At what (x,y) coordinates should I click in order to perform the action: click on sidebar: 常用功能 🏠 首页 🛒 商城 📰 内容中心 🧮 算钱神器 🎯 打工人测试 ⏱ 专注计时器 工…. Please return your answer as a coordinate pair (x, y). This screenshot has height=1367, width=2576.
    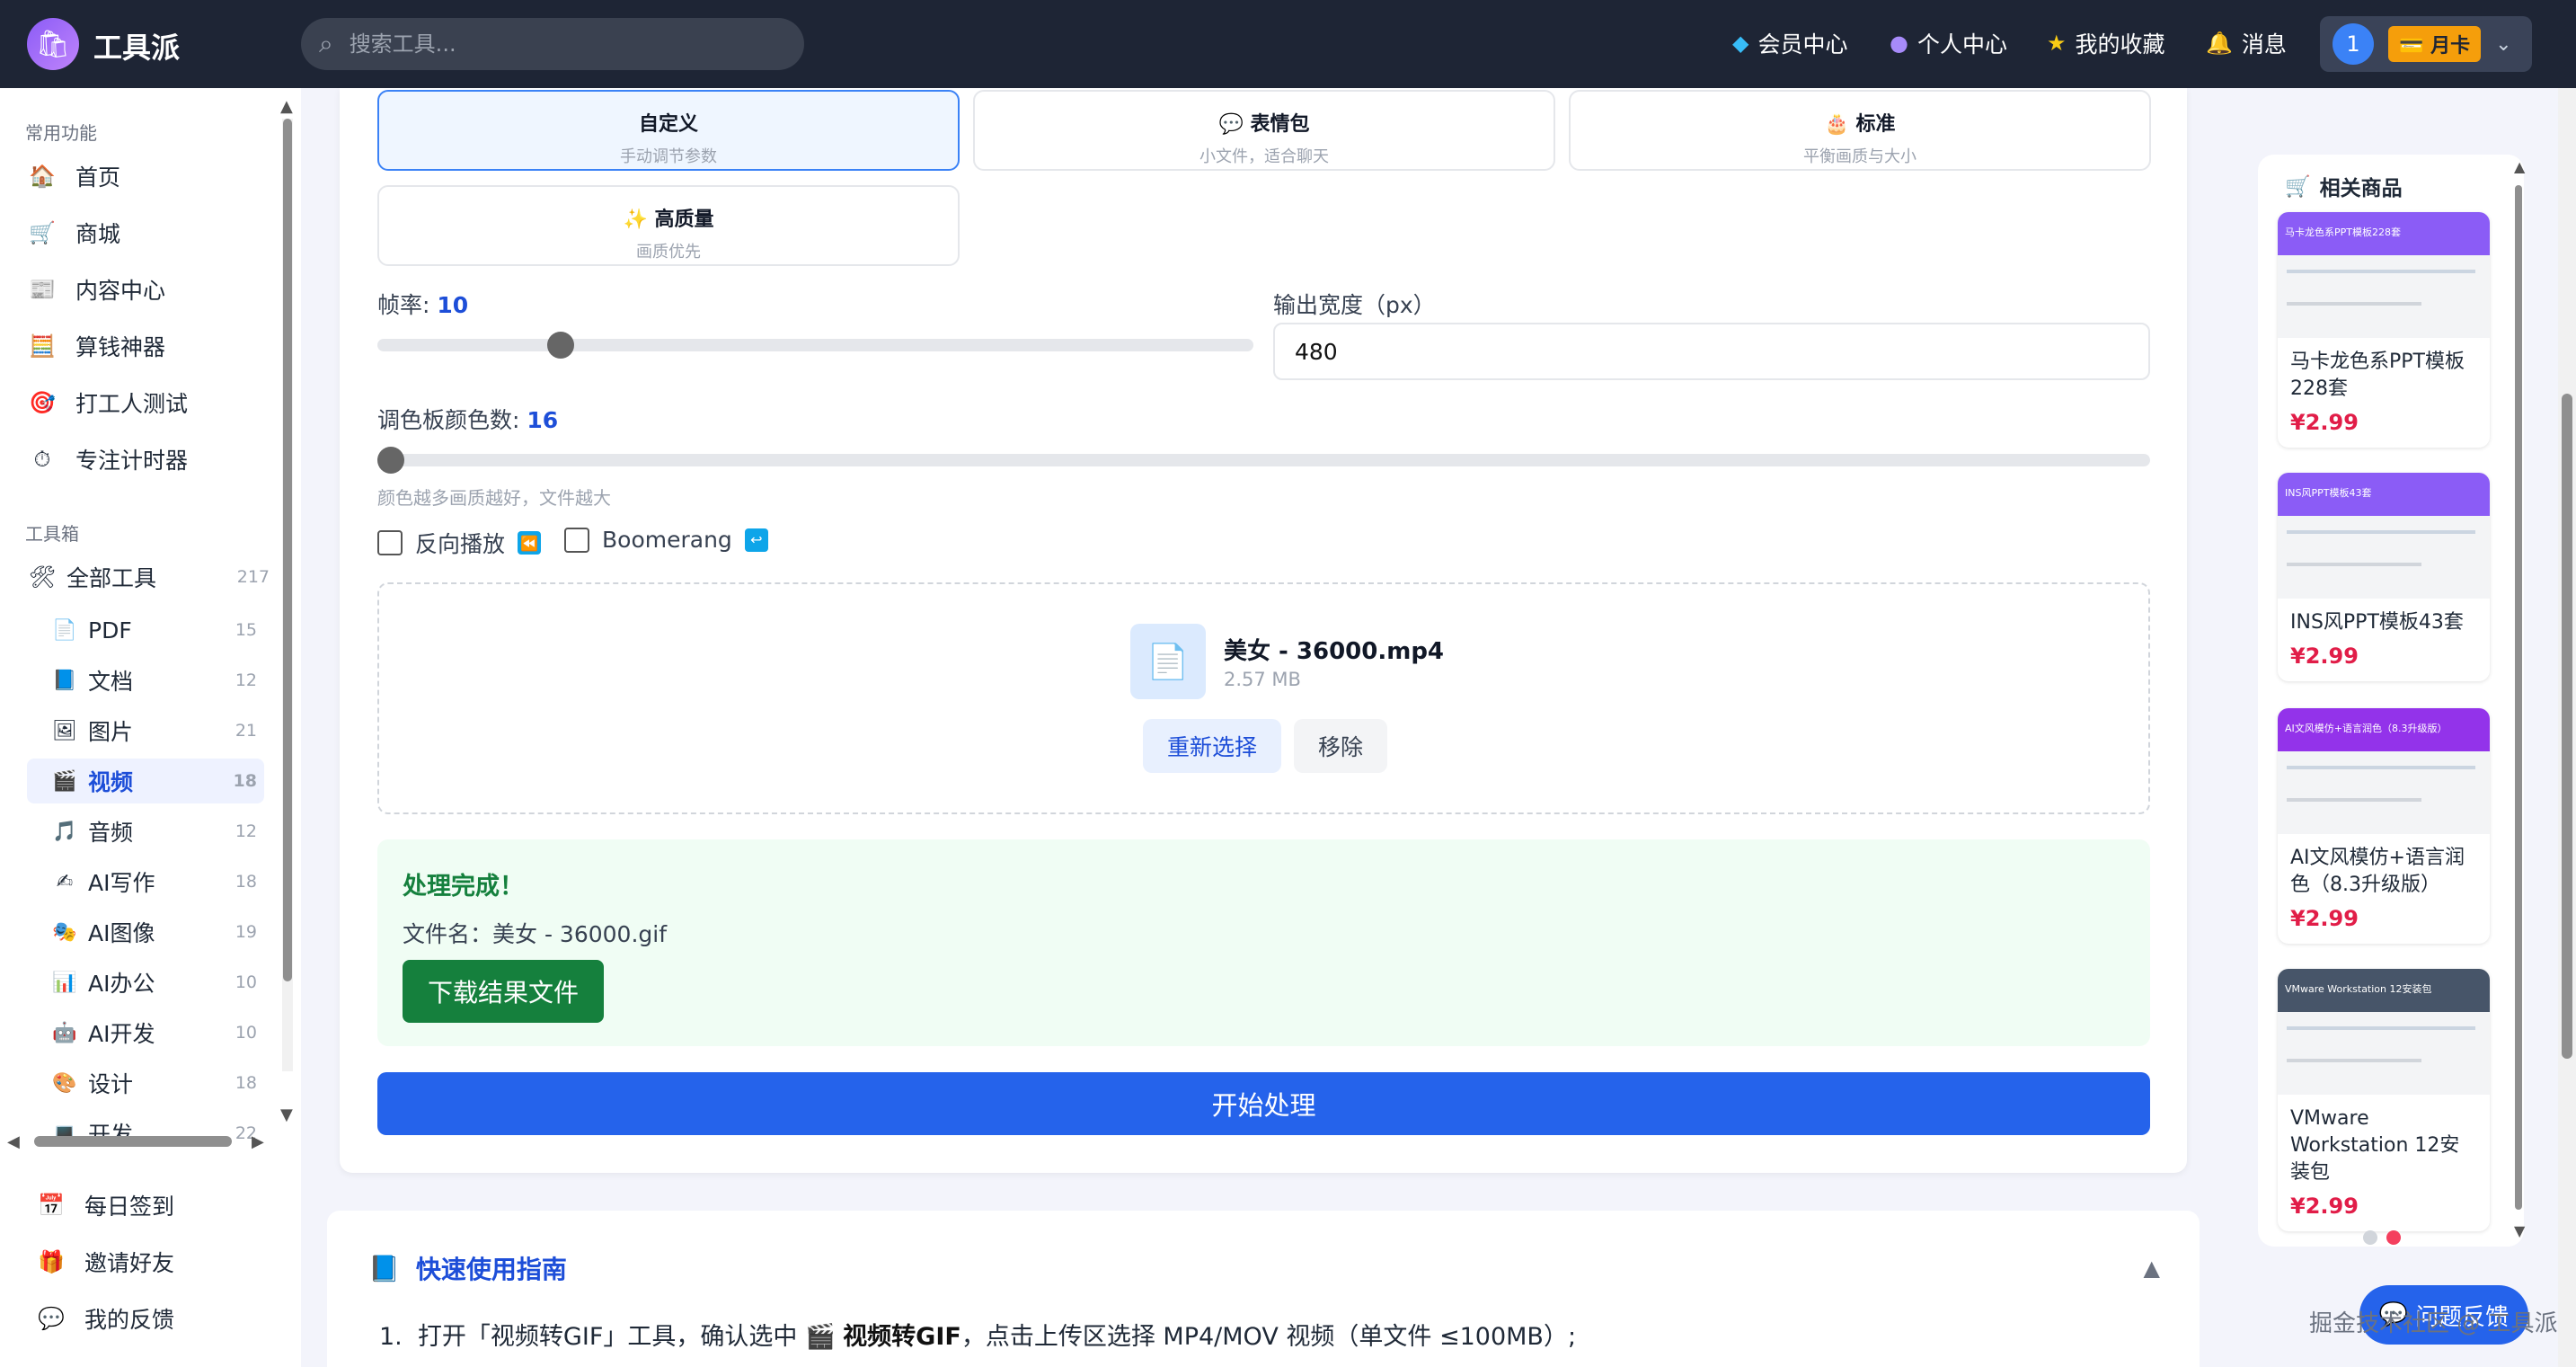
    Looking at the image, I should click on (150, 727).